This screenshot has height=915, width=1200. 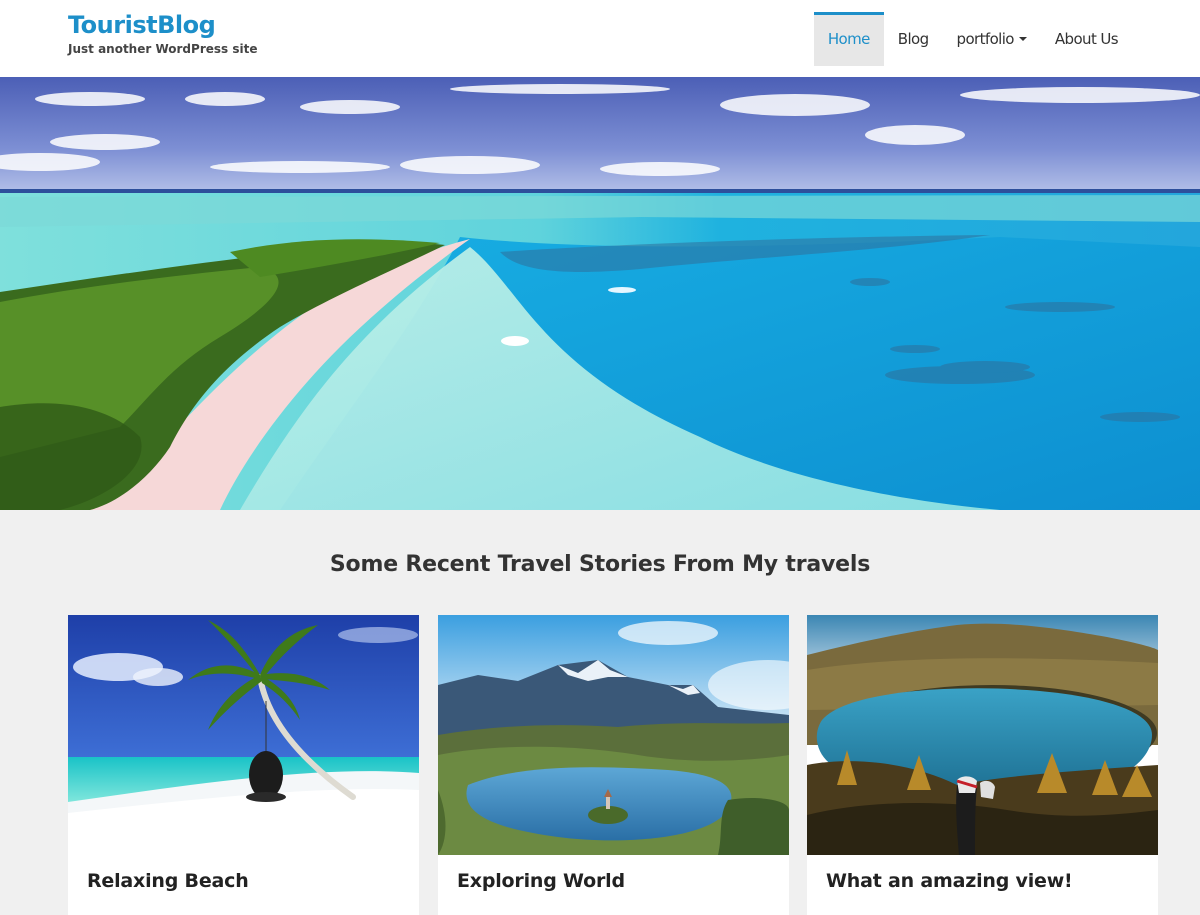 I want to click on post-thumbnail-crater-lake-image, so click(x=982, y=735).